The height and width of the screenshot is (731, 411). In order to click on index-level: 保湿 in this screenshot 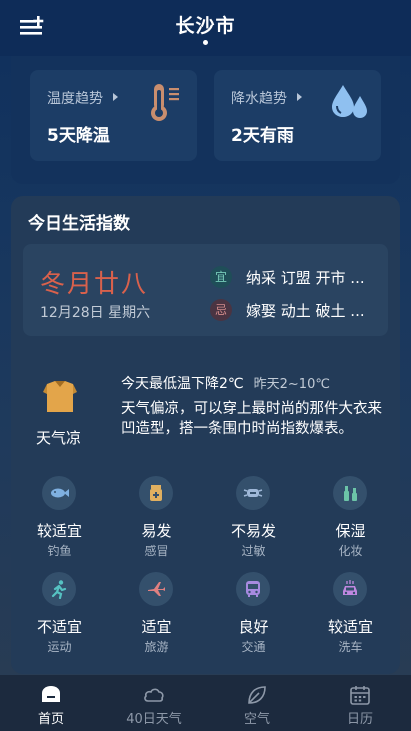, I will do `click(350, 531)`.